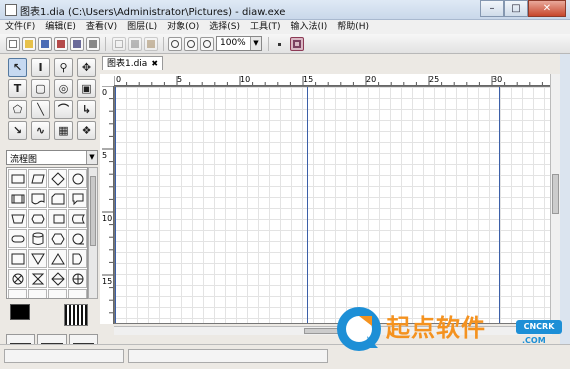 This screenshot has width=570, height=369. What do you see at coordinates (63, 88) in the screenshot?
I see `ellipse-tool: ◎` at bounding box center [63, 88].